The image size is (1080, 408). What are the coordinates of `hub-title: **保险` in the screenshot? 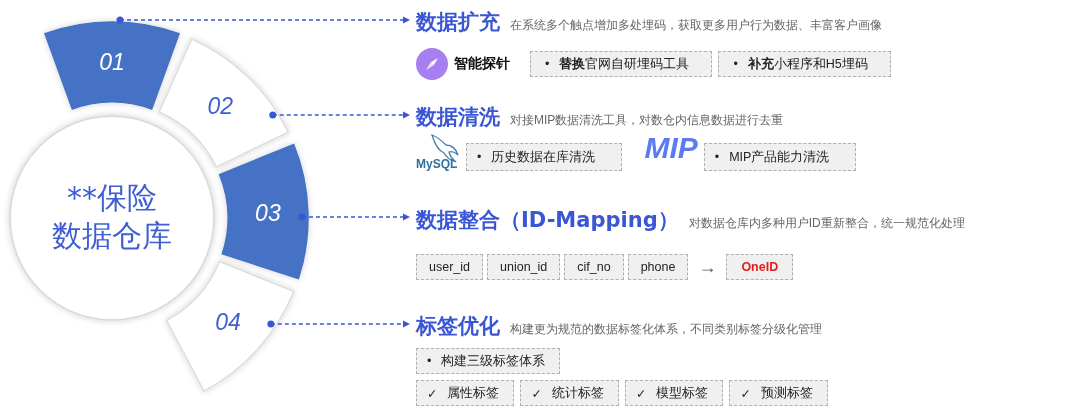 It's located at (112, 197).